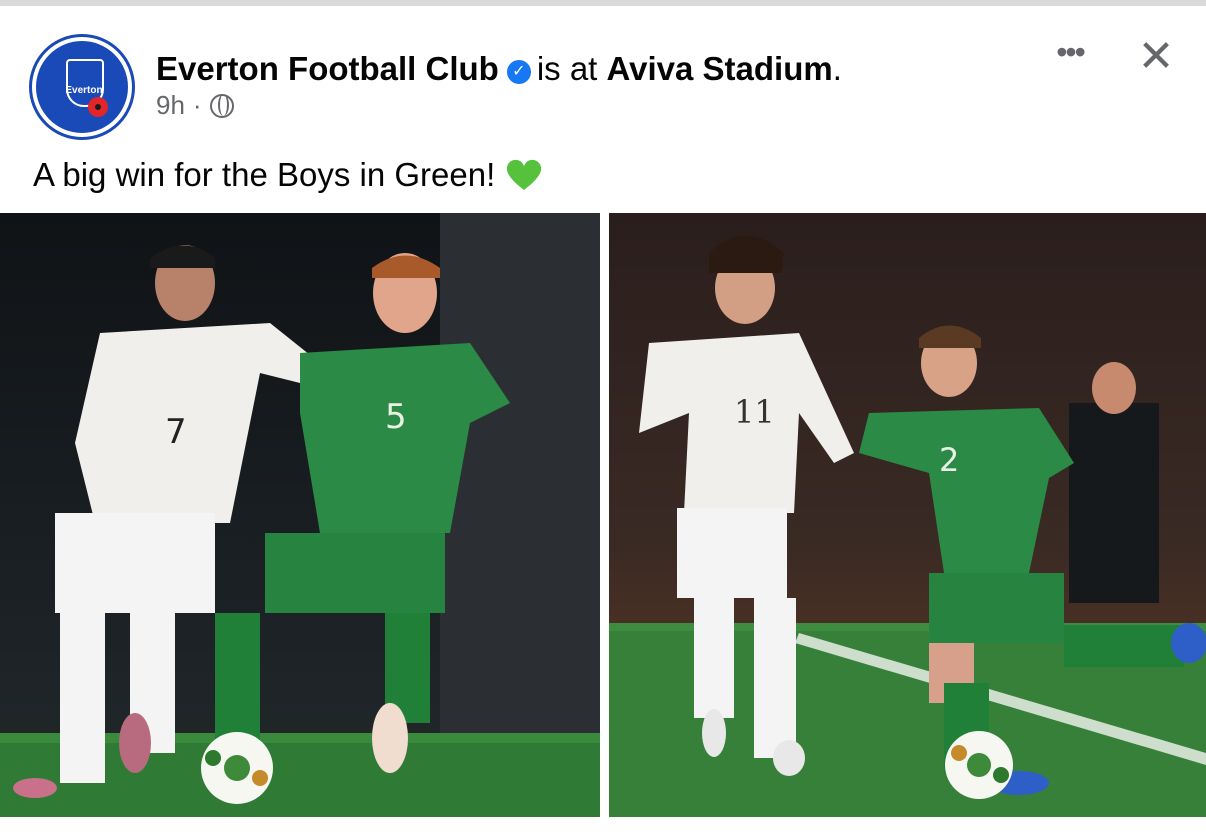 This screenshot has height=837, width=1206. I want to click on author-avatar: Everton, so click(82, 87).